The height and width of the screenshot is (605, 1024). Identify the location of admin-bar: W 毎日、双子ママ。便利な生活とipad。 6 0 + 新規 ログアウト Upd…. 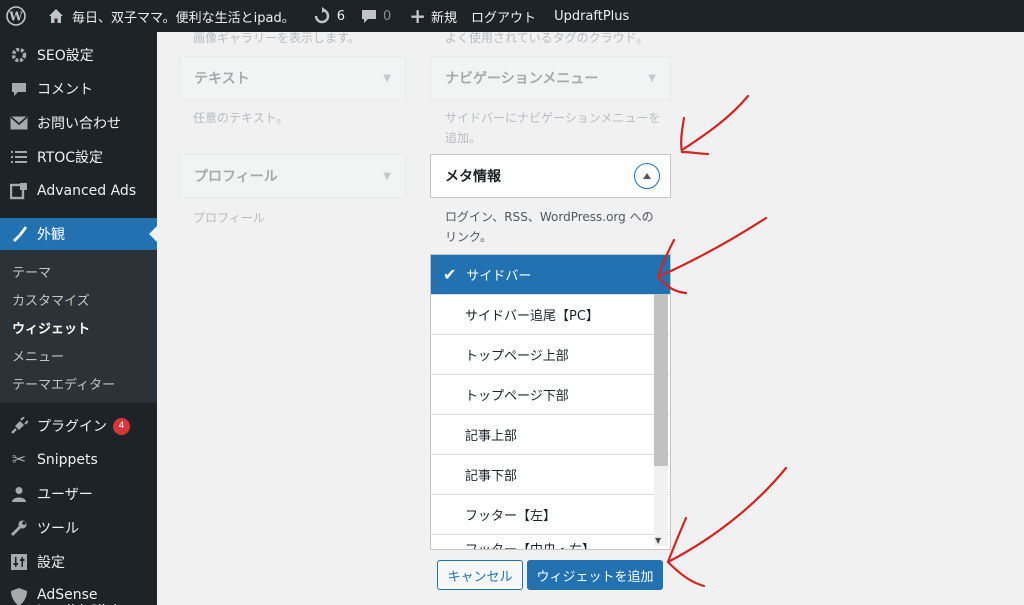
(512, 16).